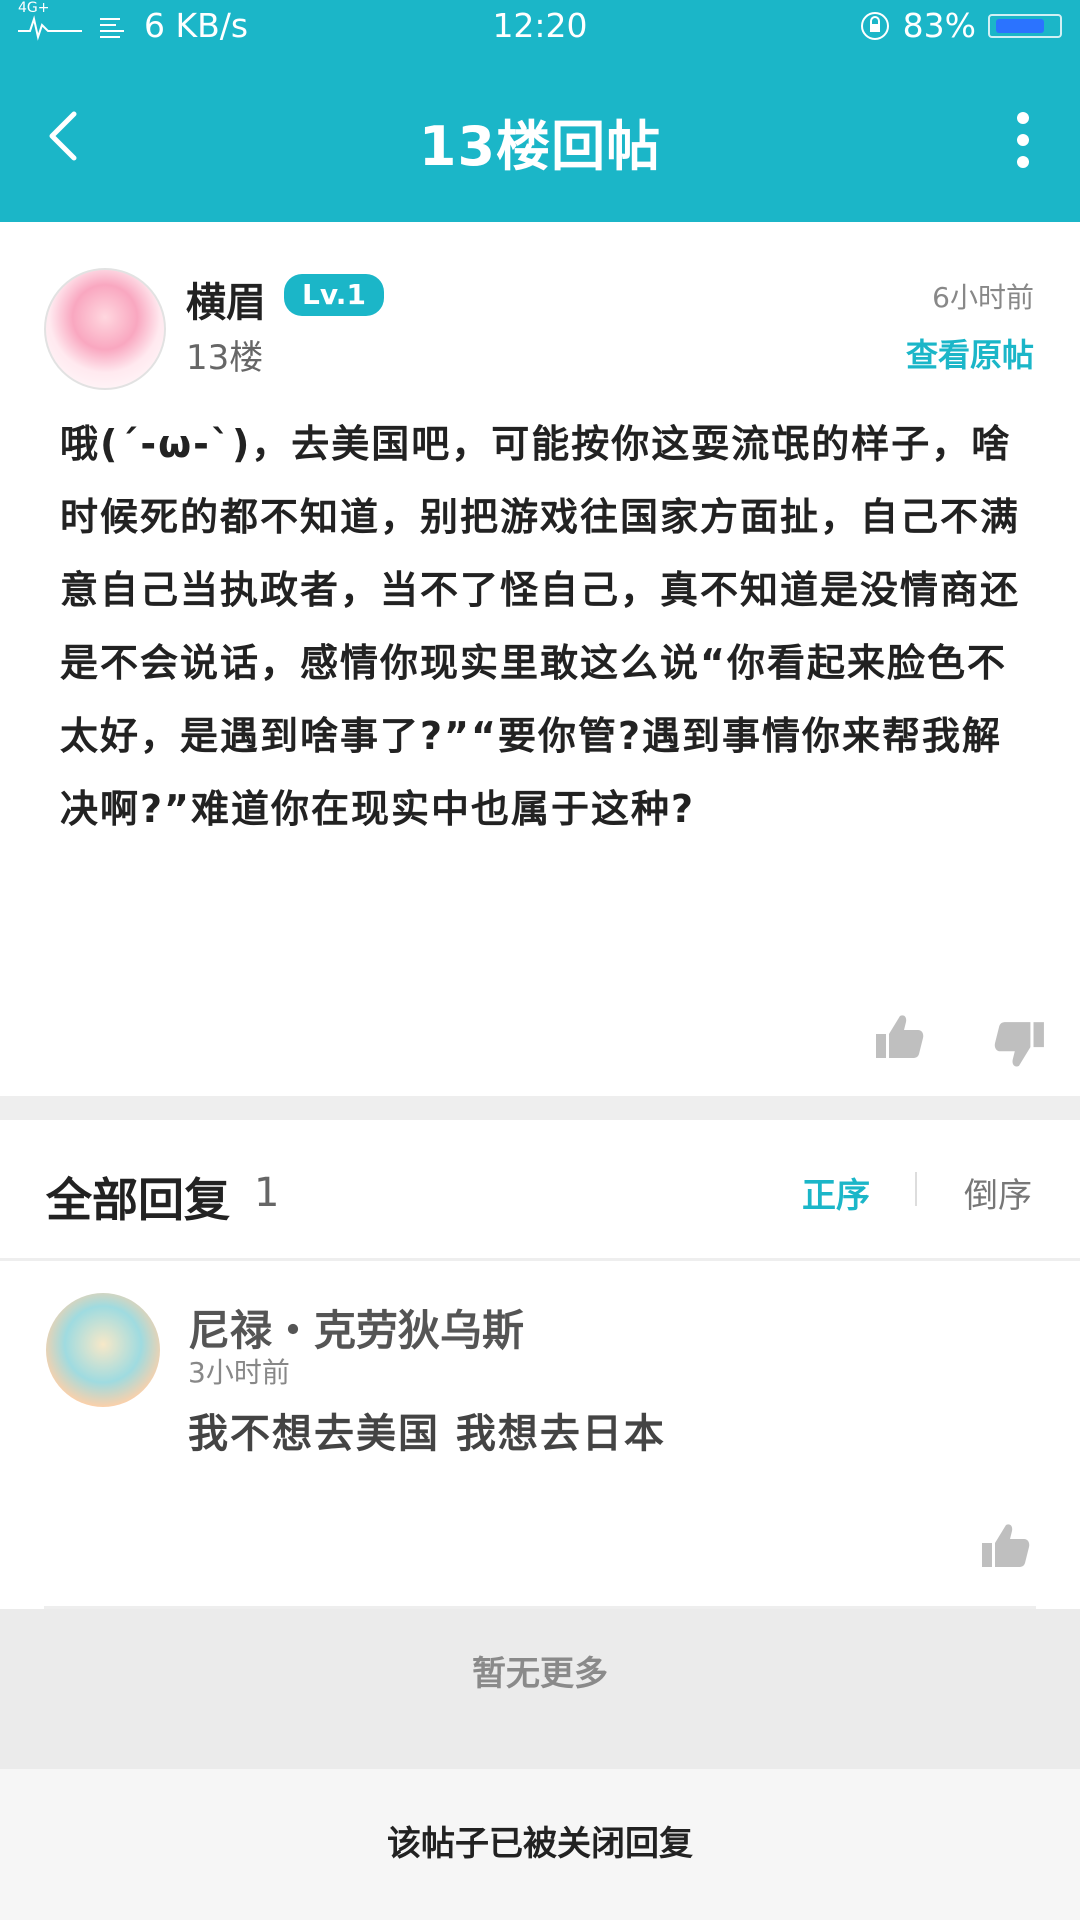  Describe the element at coordinates (356, 1327) in the screenshot. I see `reply-username: 尼禄・克劳狄乌斯` at that location.